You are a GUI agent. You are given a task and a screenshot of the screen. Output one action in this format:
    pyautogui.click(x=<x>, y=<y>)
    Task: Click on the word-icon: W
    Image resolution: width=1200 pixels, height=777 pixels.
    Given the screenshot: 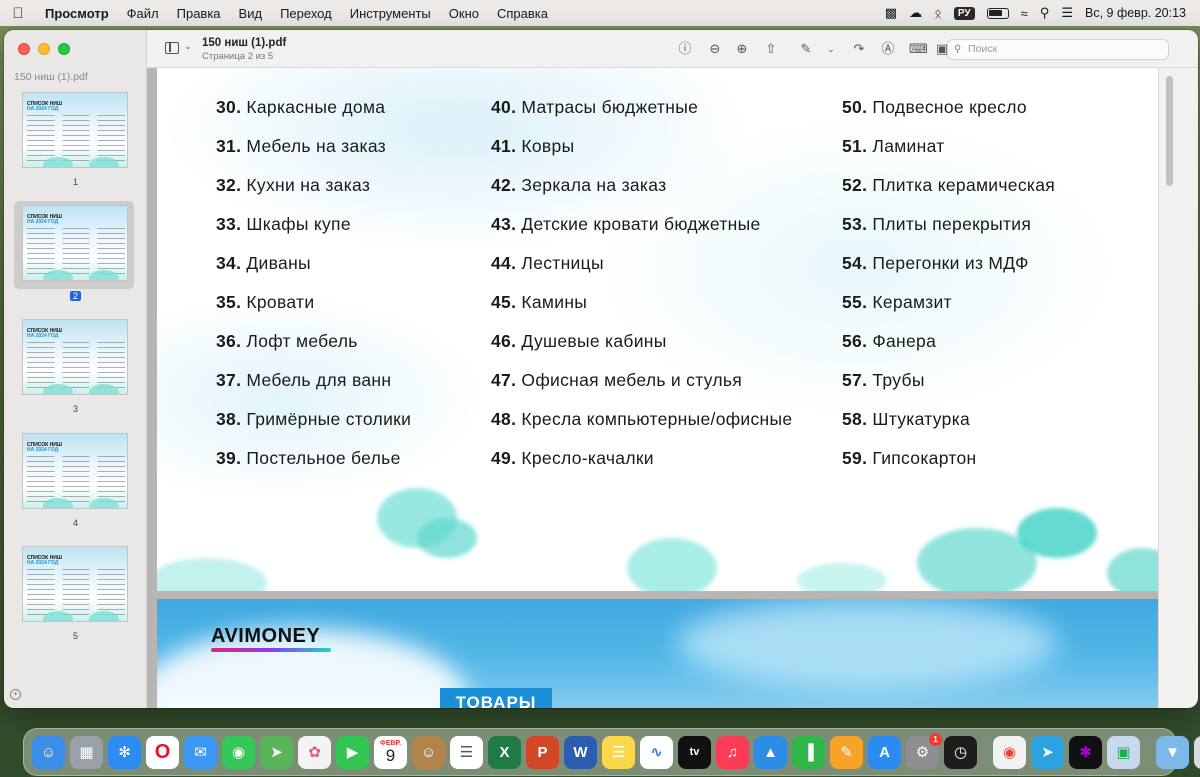 What is the action you would take?
    pyautogui.click(x=580, y=752)
    